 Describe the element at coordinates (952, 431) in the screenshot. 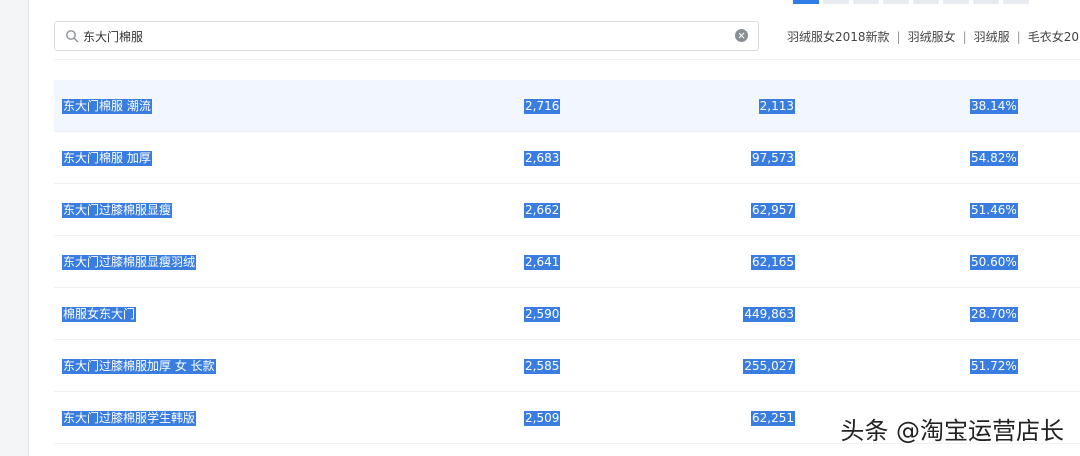

I see `watermark: 头条 @淘宝运营店长` at that location.